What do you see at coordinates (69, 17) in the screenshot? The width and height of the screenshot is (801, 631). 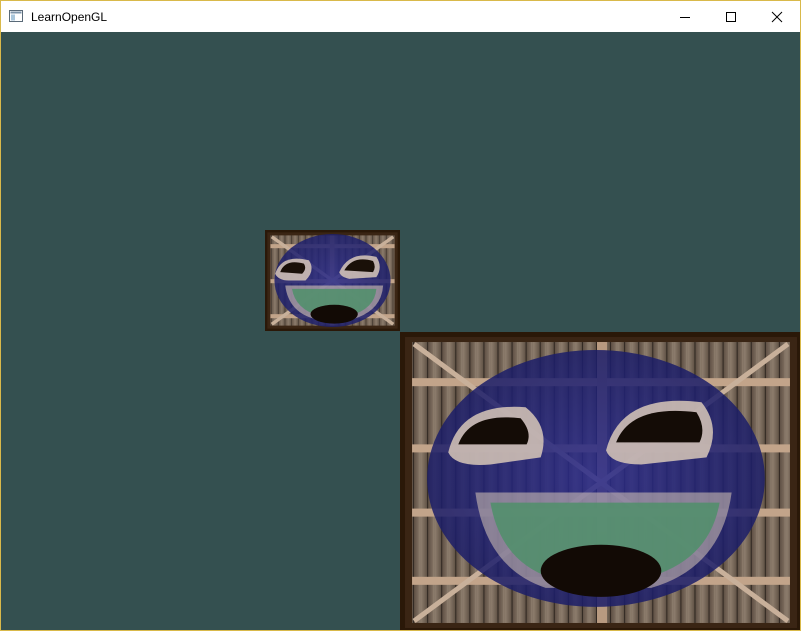 I see `window-title: LearnOpenGL` at bounding box center [69, 17].